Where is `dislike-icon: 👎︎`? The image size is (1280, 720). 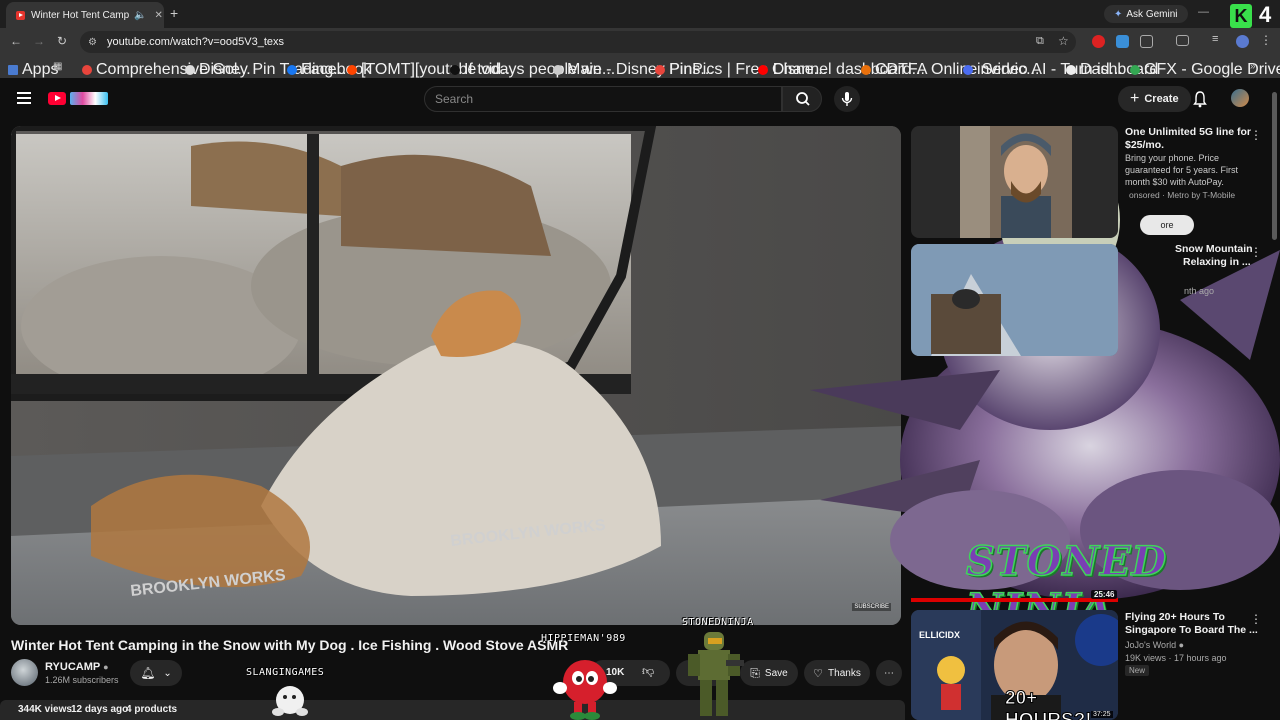
dislike-icon: 👎︎ is located at coordinates (648, 671).